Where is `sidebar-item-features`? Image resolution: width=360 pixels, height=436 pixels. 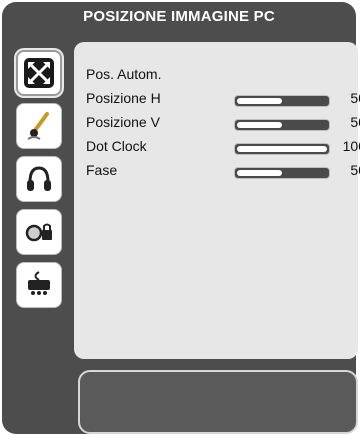
sidebar-item-features is located at coordinates (39, 232).